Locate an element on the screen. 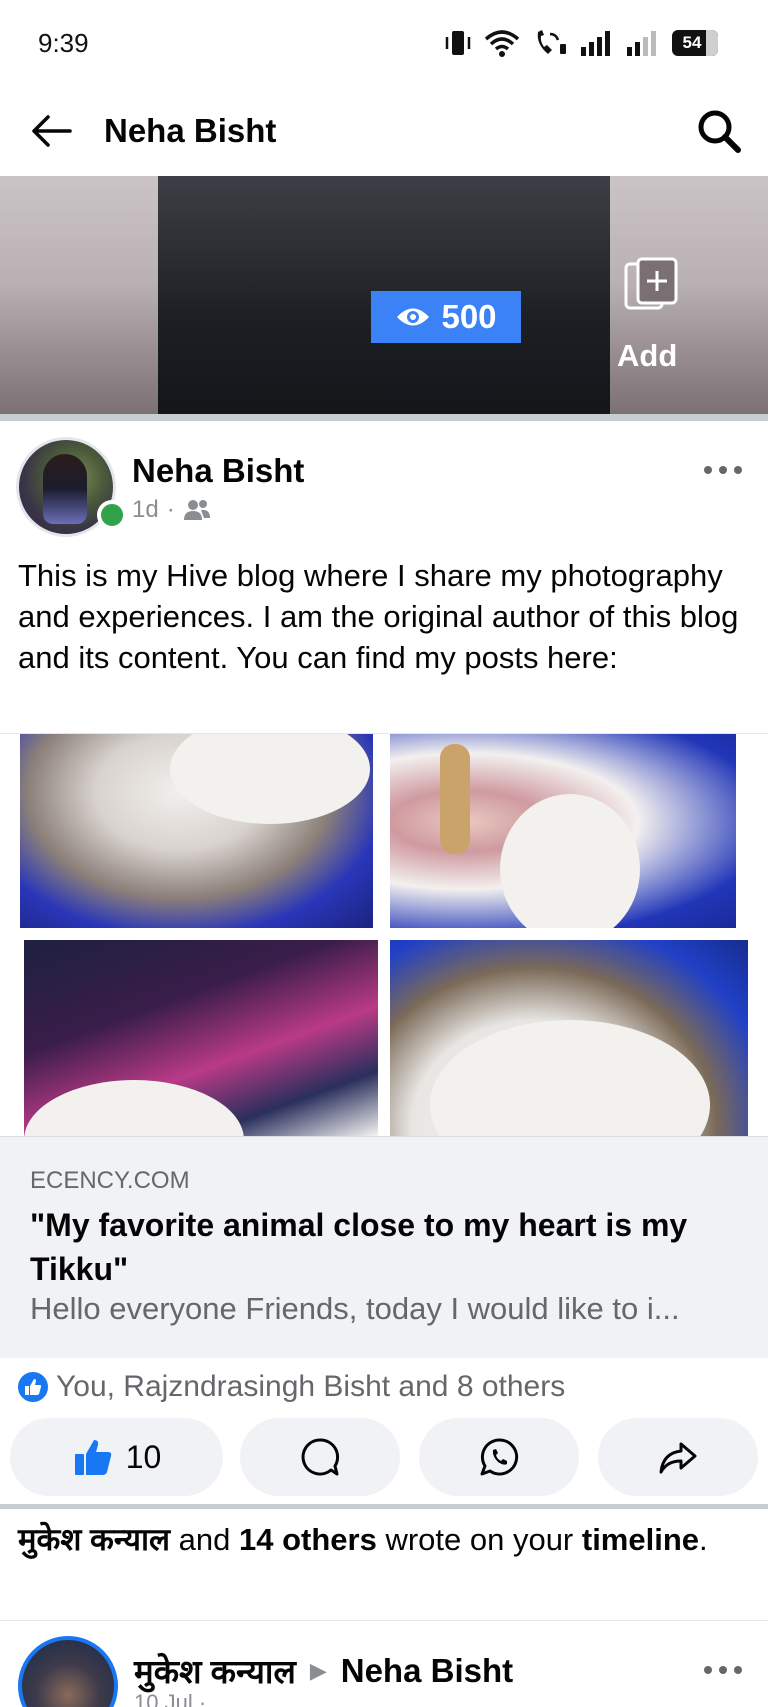 The height and width of the screenshot is (1707, 768). battery-icon: 54 is located at coordinates (695, 43).